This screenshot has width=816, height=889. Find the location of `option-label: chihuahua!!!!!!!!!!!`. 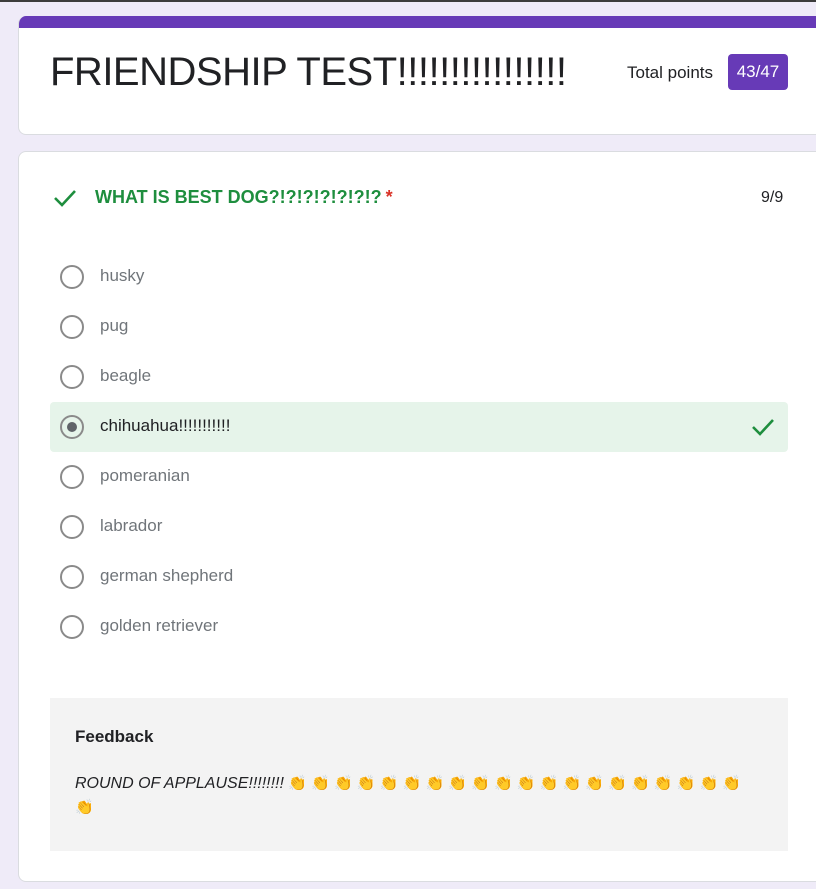

option-label: chihuahua!!!!!!!!!!! is located at coordinates (165, 425).